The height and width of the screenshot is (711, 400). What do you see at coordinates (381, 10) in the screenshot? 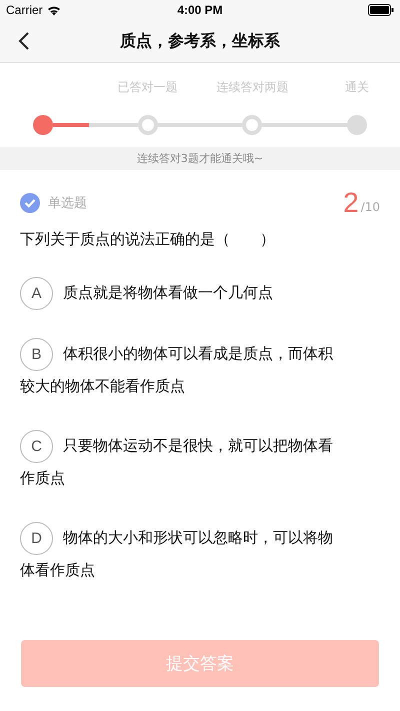
I see `battery-icon` at bounding box center [381, 10].